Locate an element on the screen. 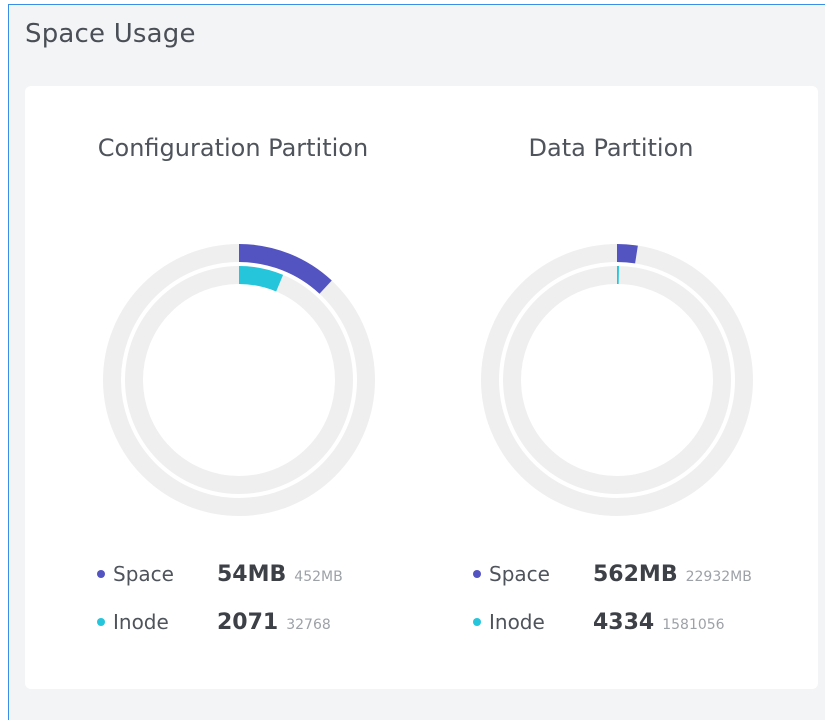 The height and width of the screenshot is (720, 827). legend-total-value: 32768 is located at coordinates (308, 625).